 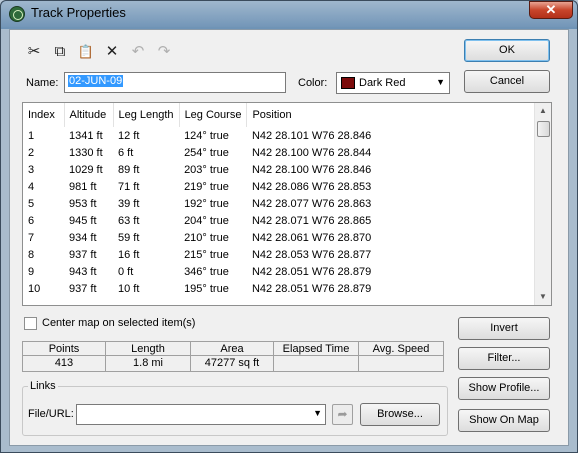 I want to click on center-map-checkbox, so click(x=30, y=323).